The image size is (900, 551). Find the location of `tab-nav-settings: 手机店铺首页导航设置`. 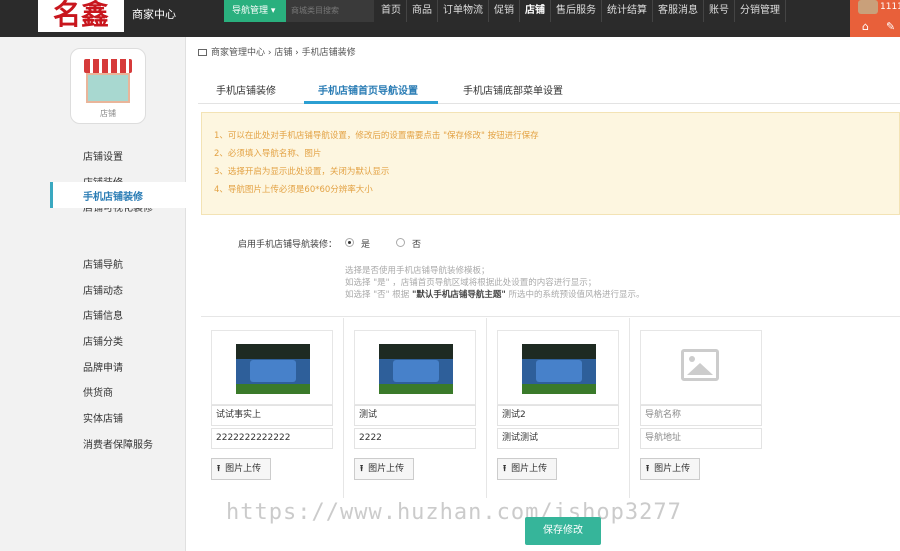

tab-nav-settings: 手机店铺首页导航设置 is located at coordinates (368, 89).